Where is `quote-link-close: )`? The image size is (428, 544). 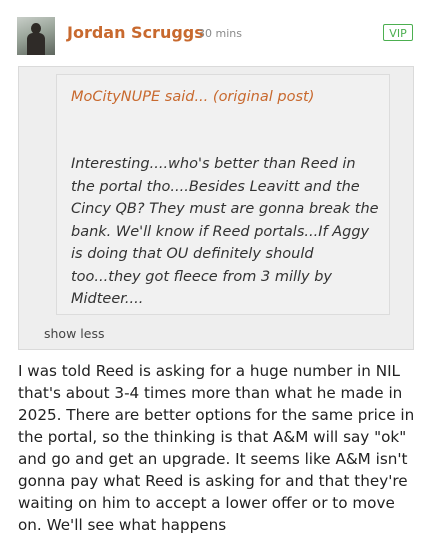 quote-link-close: ) is located at coordinates (311, 97).